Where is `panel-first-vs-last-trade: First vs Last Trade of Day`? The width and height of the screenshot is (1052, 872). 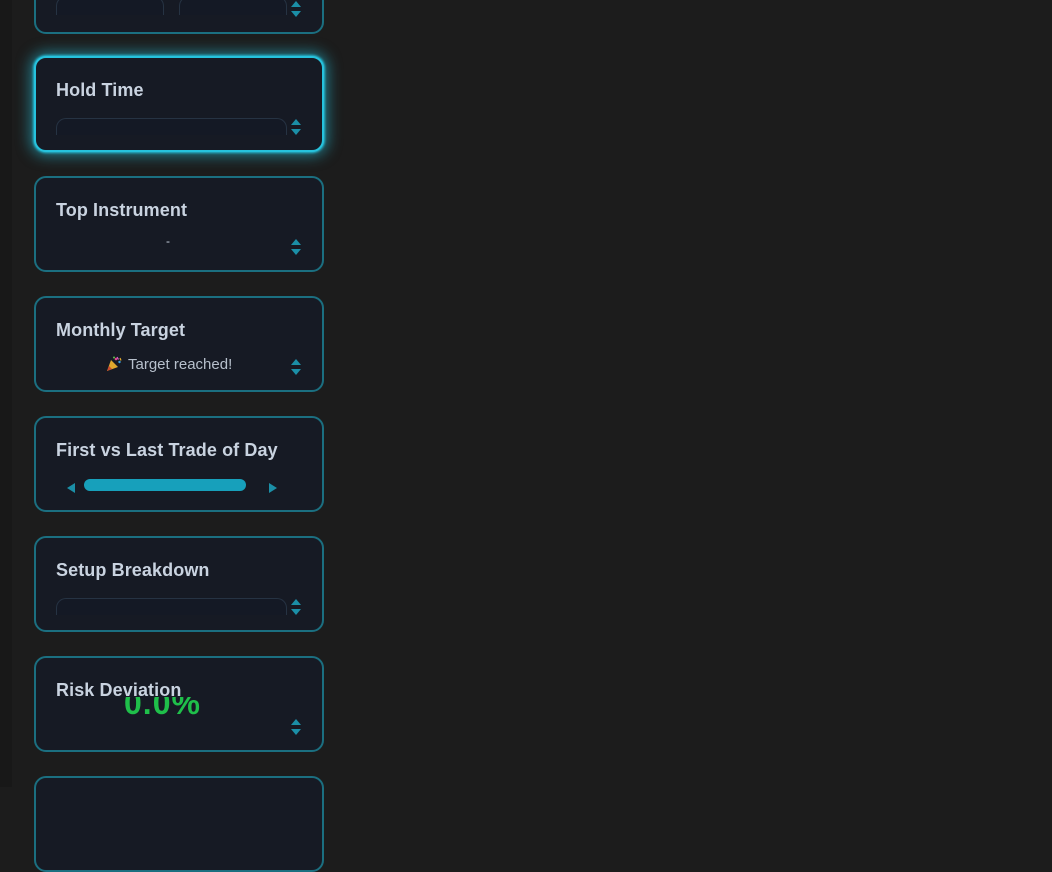 panel-first-vs-last-trade: First vs Last Trade of Day is located at coordinates (179, 464).